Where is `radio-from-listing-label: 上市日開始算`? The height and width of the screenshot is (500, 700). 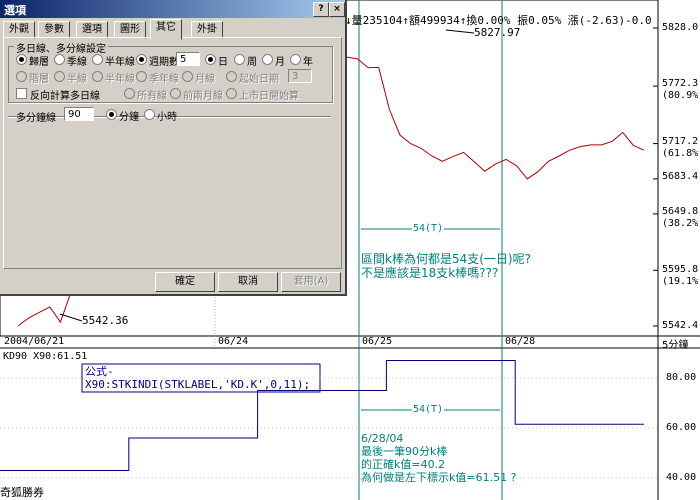 radio-from-listing-label: 上市日開始算 is located at coordinates (269, 96).